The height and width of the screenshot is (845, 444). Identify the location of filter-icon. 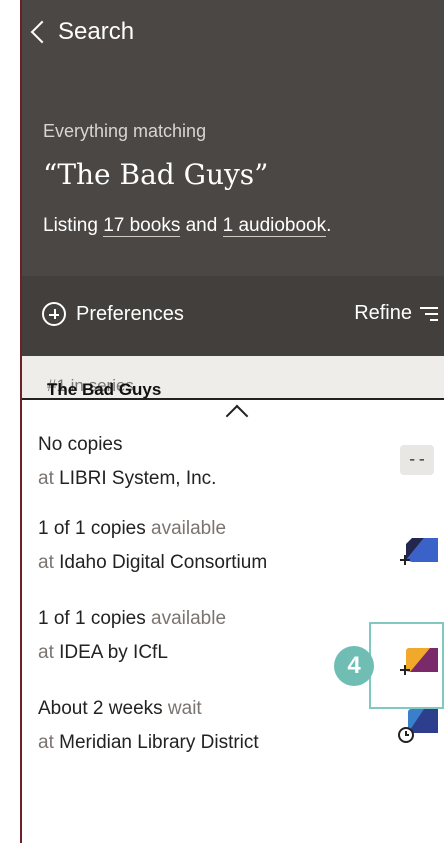
(429, 314).